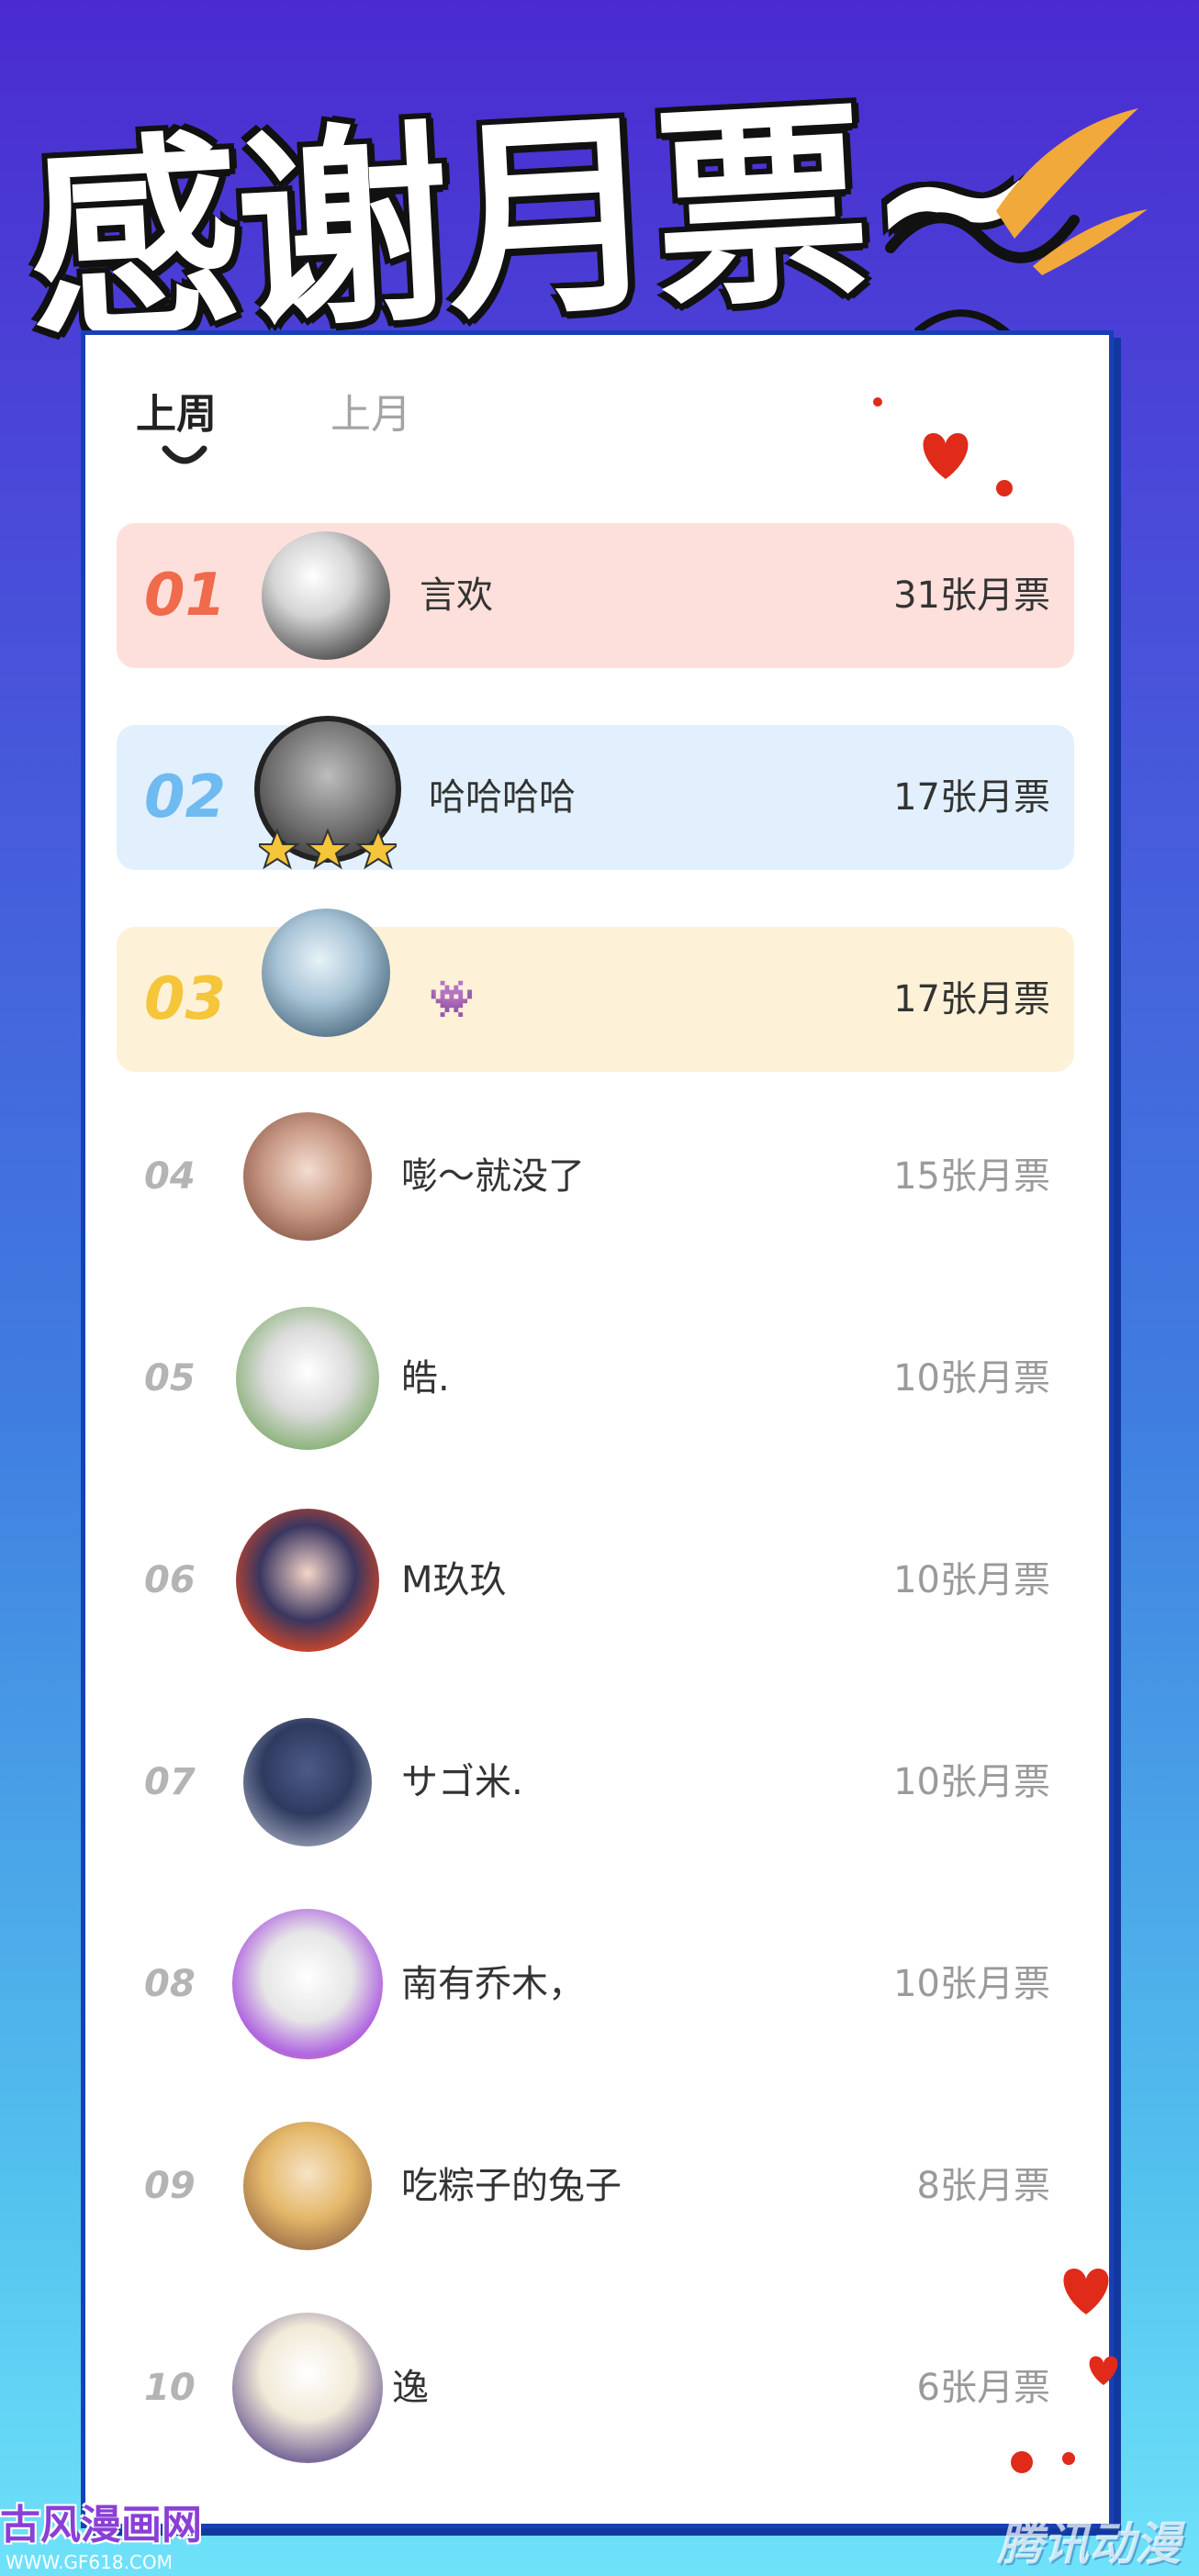 Image resolution: width=1199 pixels, height=2576 pixels. I want to click on ranking-row-5: 05 皓. 10张月票, so click(595, 1378).